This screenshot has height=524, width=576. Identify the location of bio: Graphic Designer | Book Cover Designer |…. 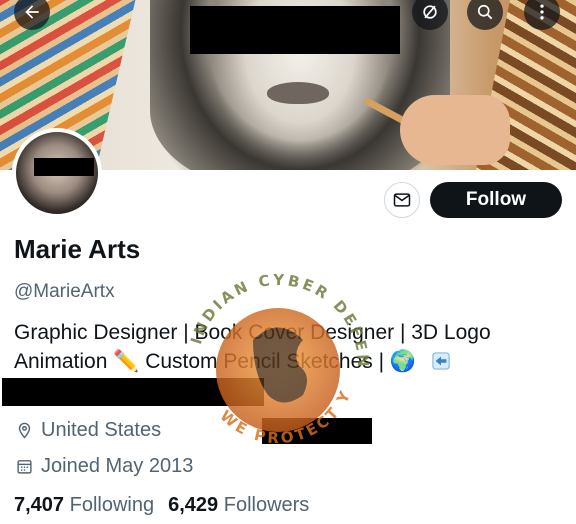
(284, 347).